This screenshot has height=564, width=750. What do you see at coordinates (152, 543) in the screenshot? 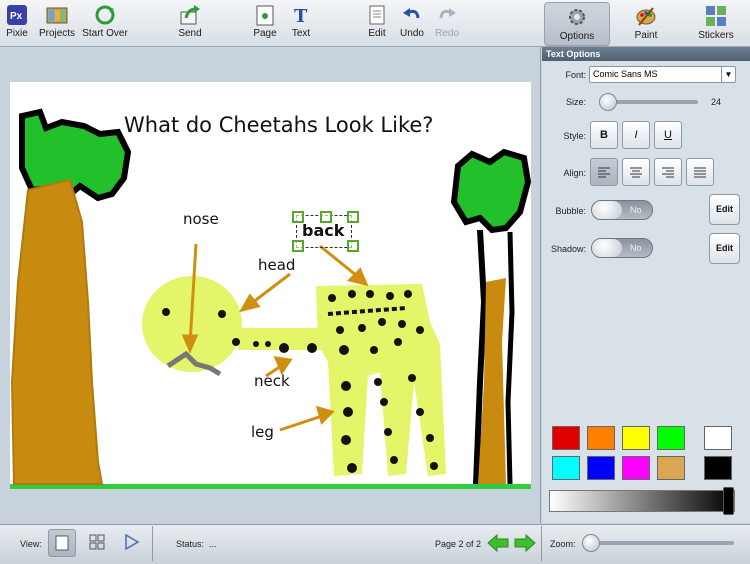
I see `bottom-divider` at bounding box center [152, 543].